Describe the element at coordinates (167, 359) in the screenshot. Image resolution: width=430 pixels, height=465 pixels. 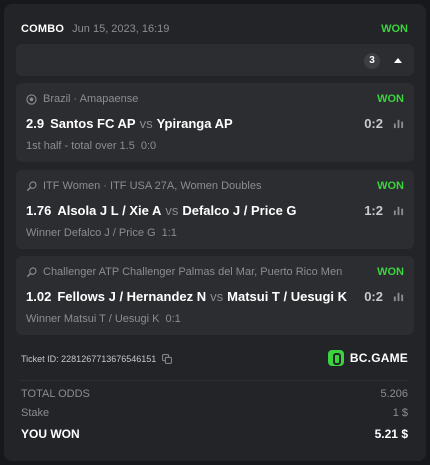
I see `copy-icon` at that location.